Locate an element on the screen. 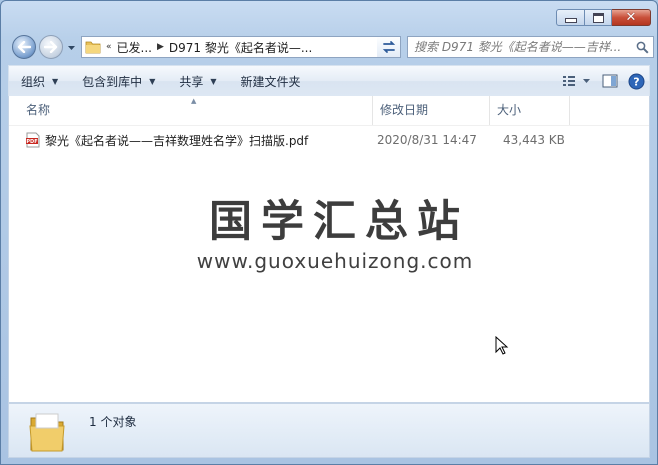  window-controls: ✕ is located at coordinates (603, 18).